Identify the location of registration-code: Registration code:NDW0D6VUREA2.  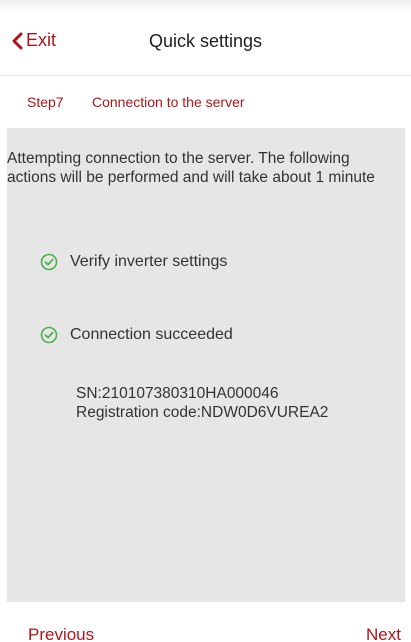
(202, 412).